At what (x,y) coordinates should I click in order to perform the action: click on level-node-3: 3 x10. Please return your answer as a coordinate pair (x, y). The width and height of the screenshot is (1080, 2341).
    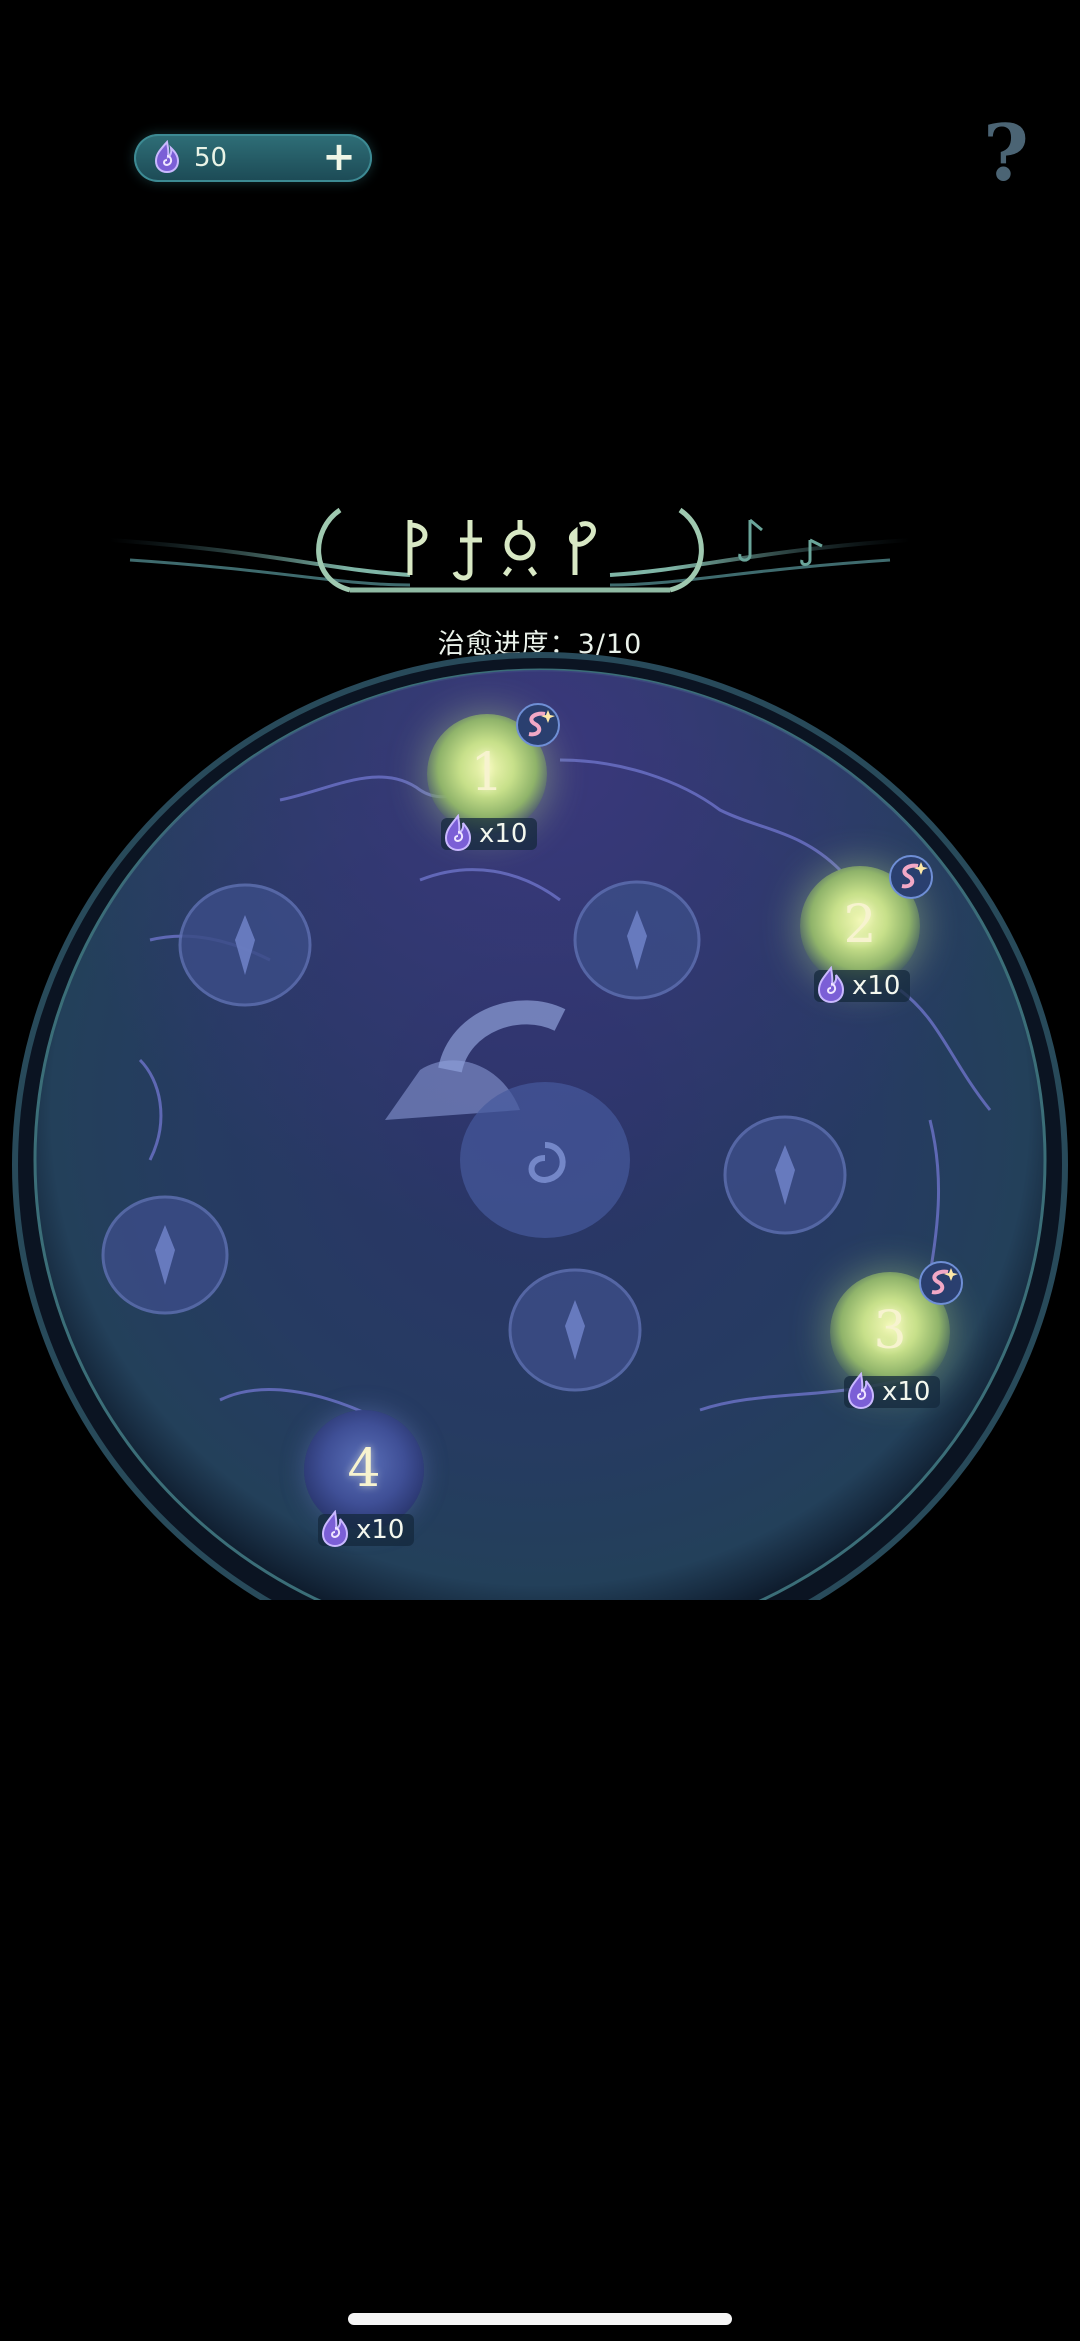
    Looking at the image, I should click on (896, 1335).